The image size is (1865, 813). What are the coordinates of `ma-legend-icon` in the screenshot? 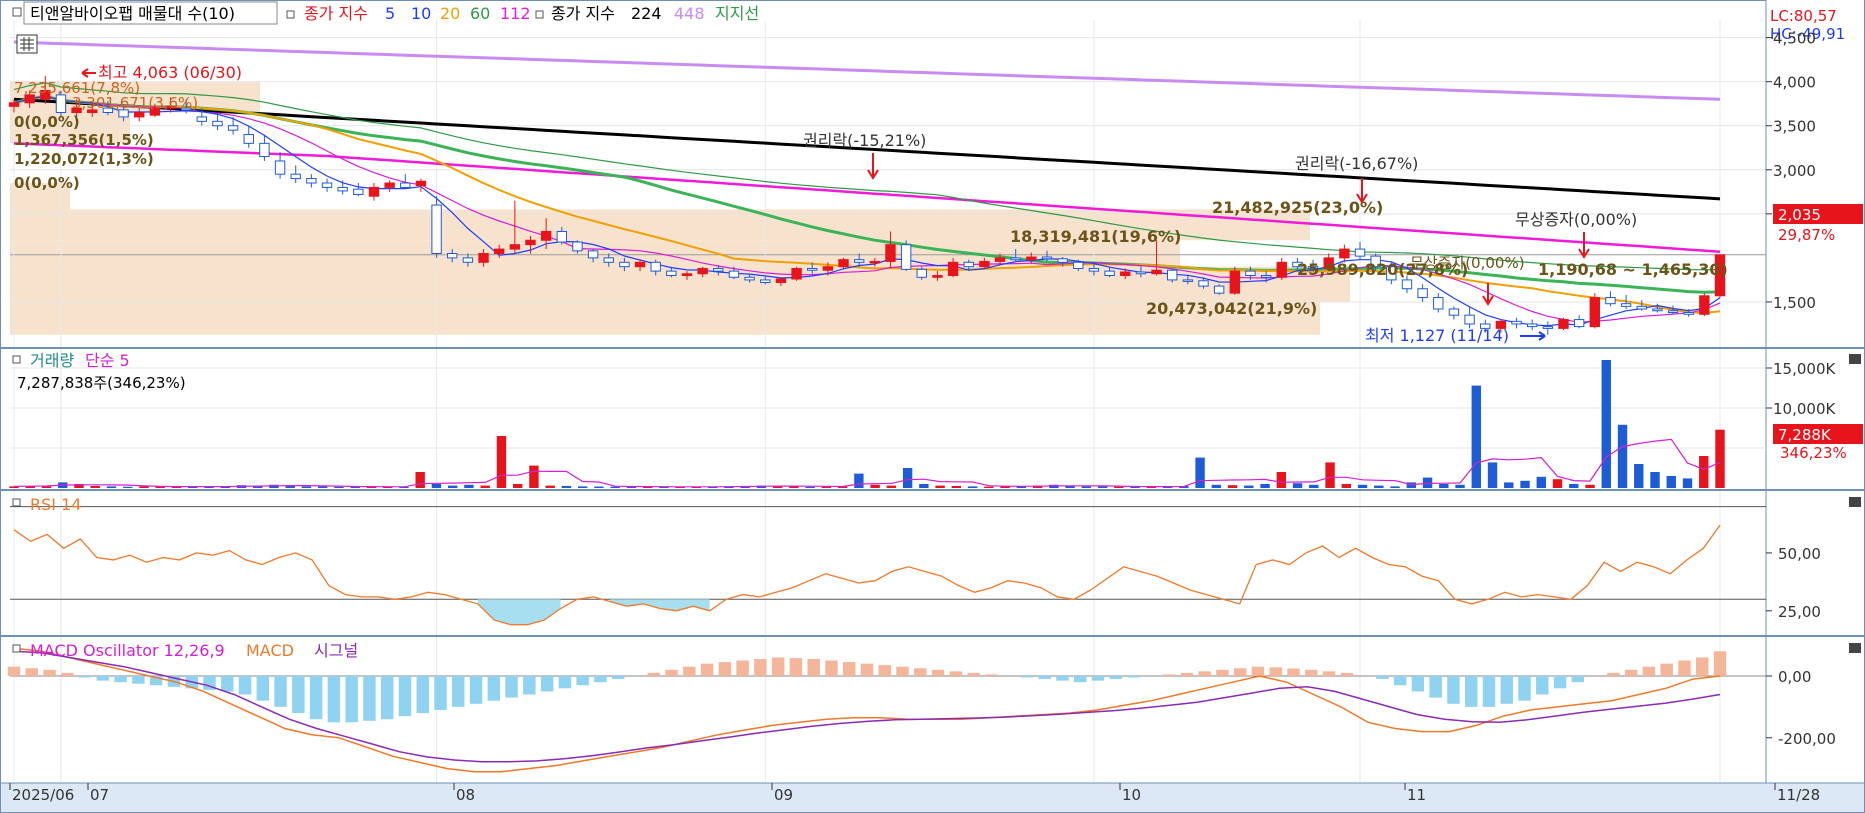 It's located at (290, 14).